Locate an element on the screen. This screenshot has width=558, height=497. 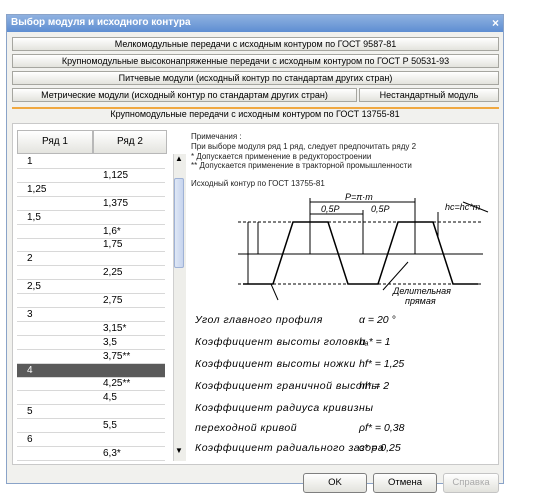
row2-value: 4,25** is located at coordinates (117, 384).